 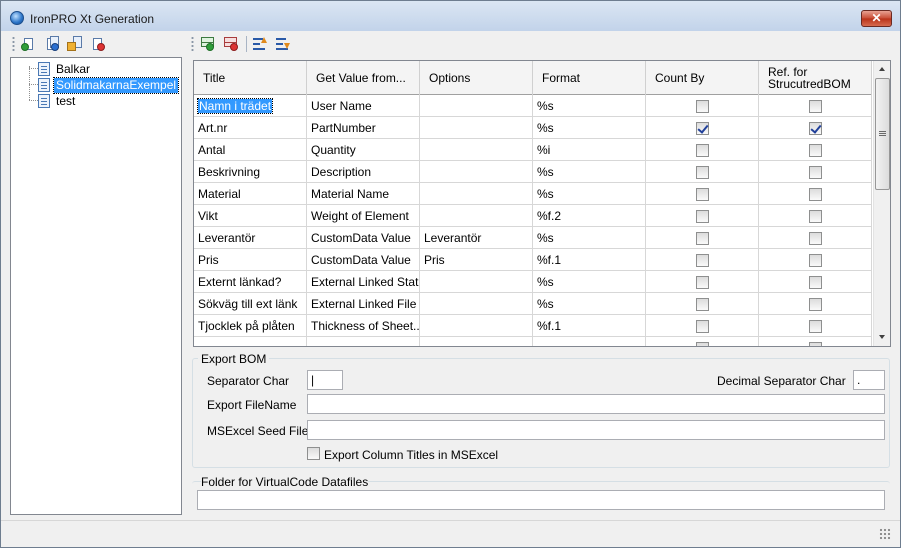 What do you see at coordinates (75, 44) in the screenshot?
I see `import-item-icon` at bounding box center [75, 44].